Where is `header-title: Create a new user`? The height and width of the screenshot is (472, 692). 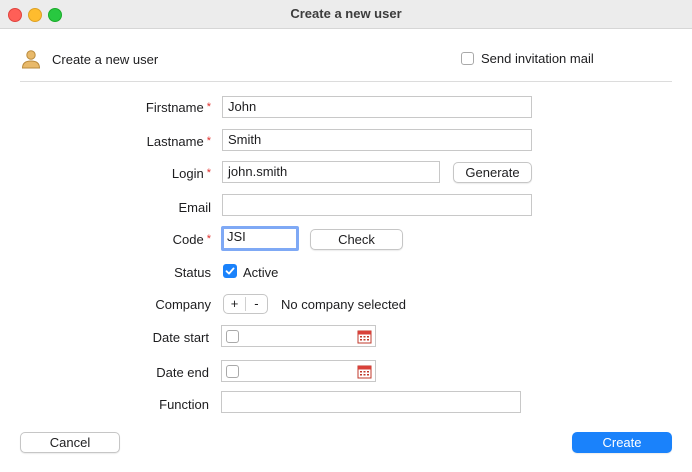 header-title: Create a new user is located at coordinates (105, 59).